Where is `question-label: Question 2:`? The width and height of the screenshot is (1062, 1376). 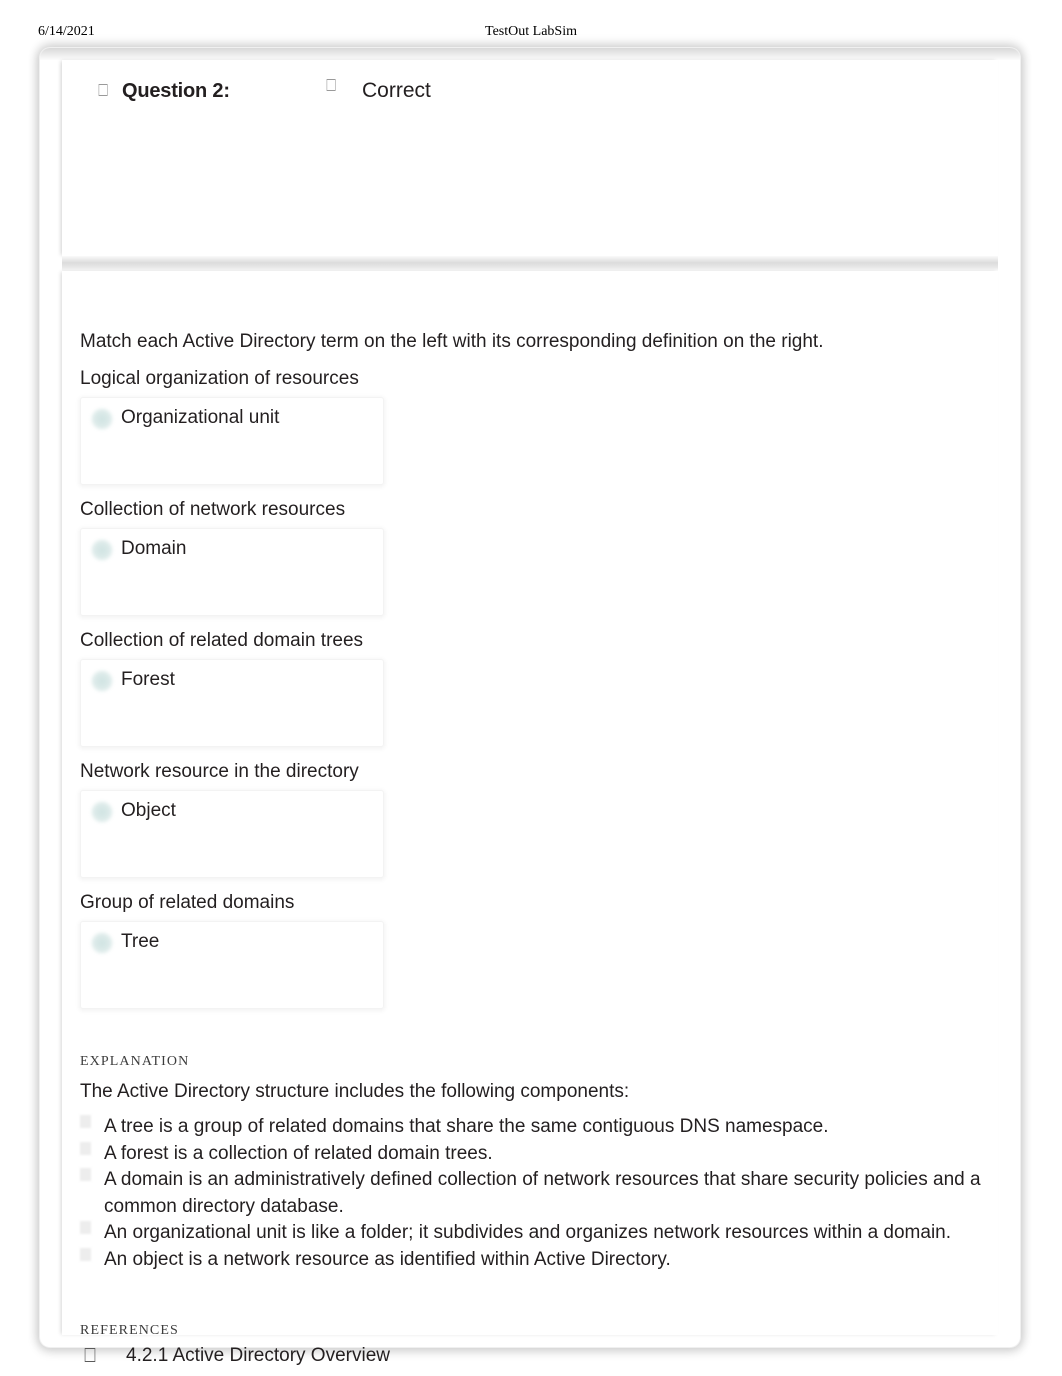
question-label: Question 2: is located at coordinates (176, 91).